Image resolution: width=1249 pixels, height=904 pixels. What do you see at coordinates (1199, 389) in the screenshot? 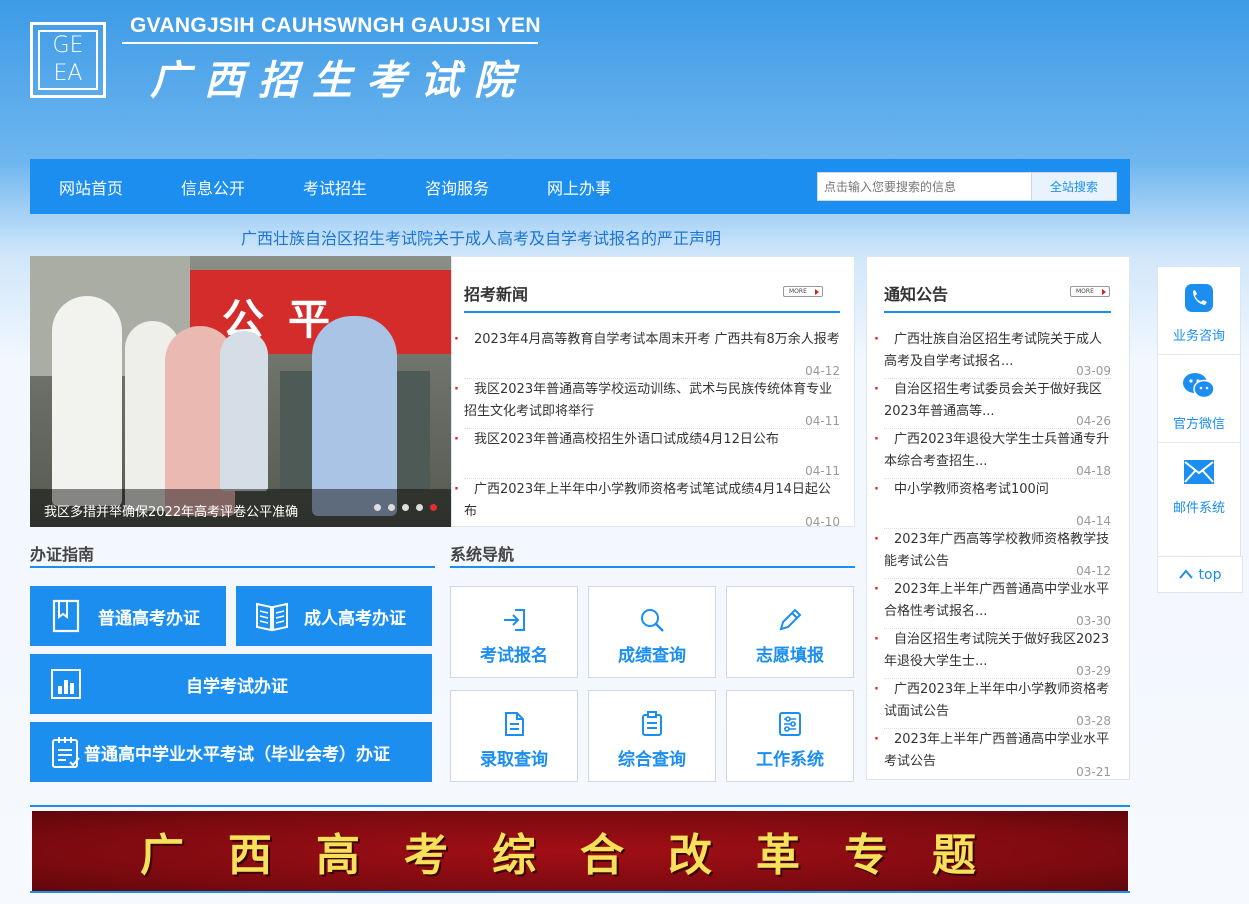
I see `wechat-icon` at bounding box center [1199, 389].